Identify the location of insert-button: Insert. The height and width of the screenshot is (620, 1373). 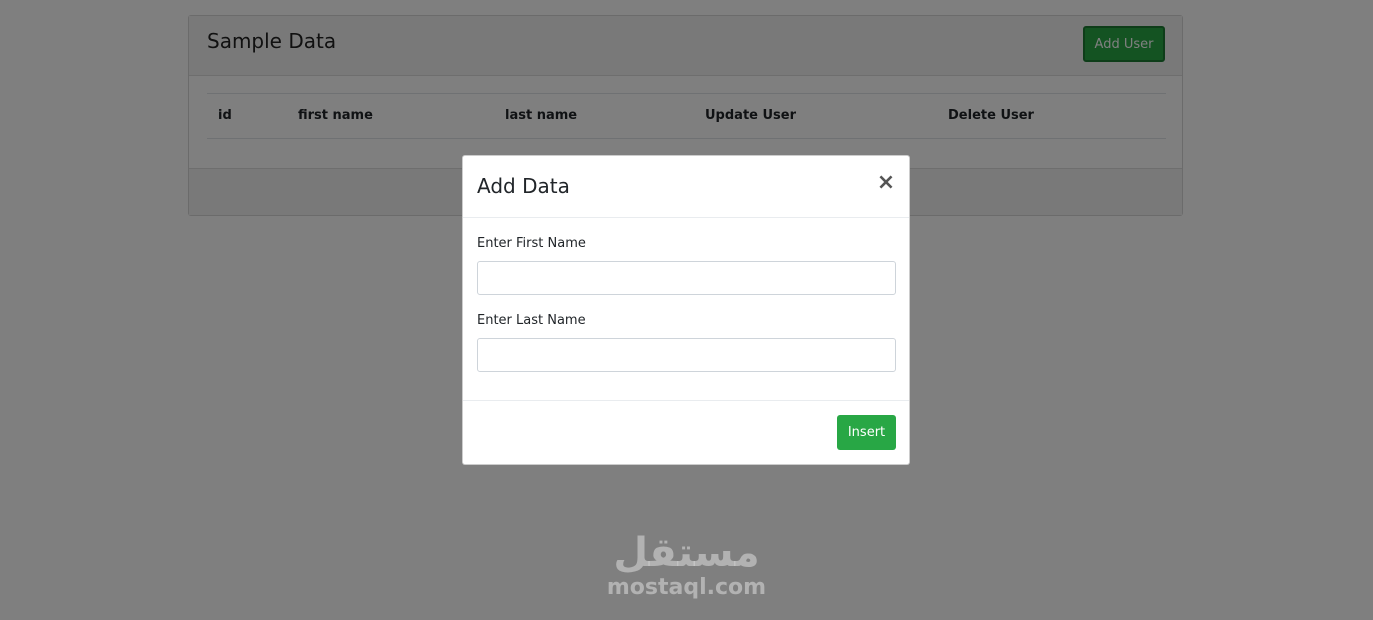
(866, 432).